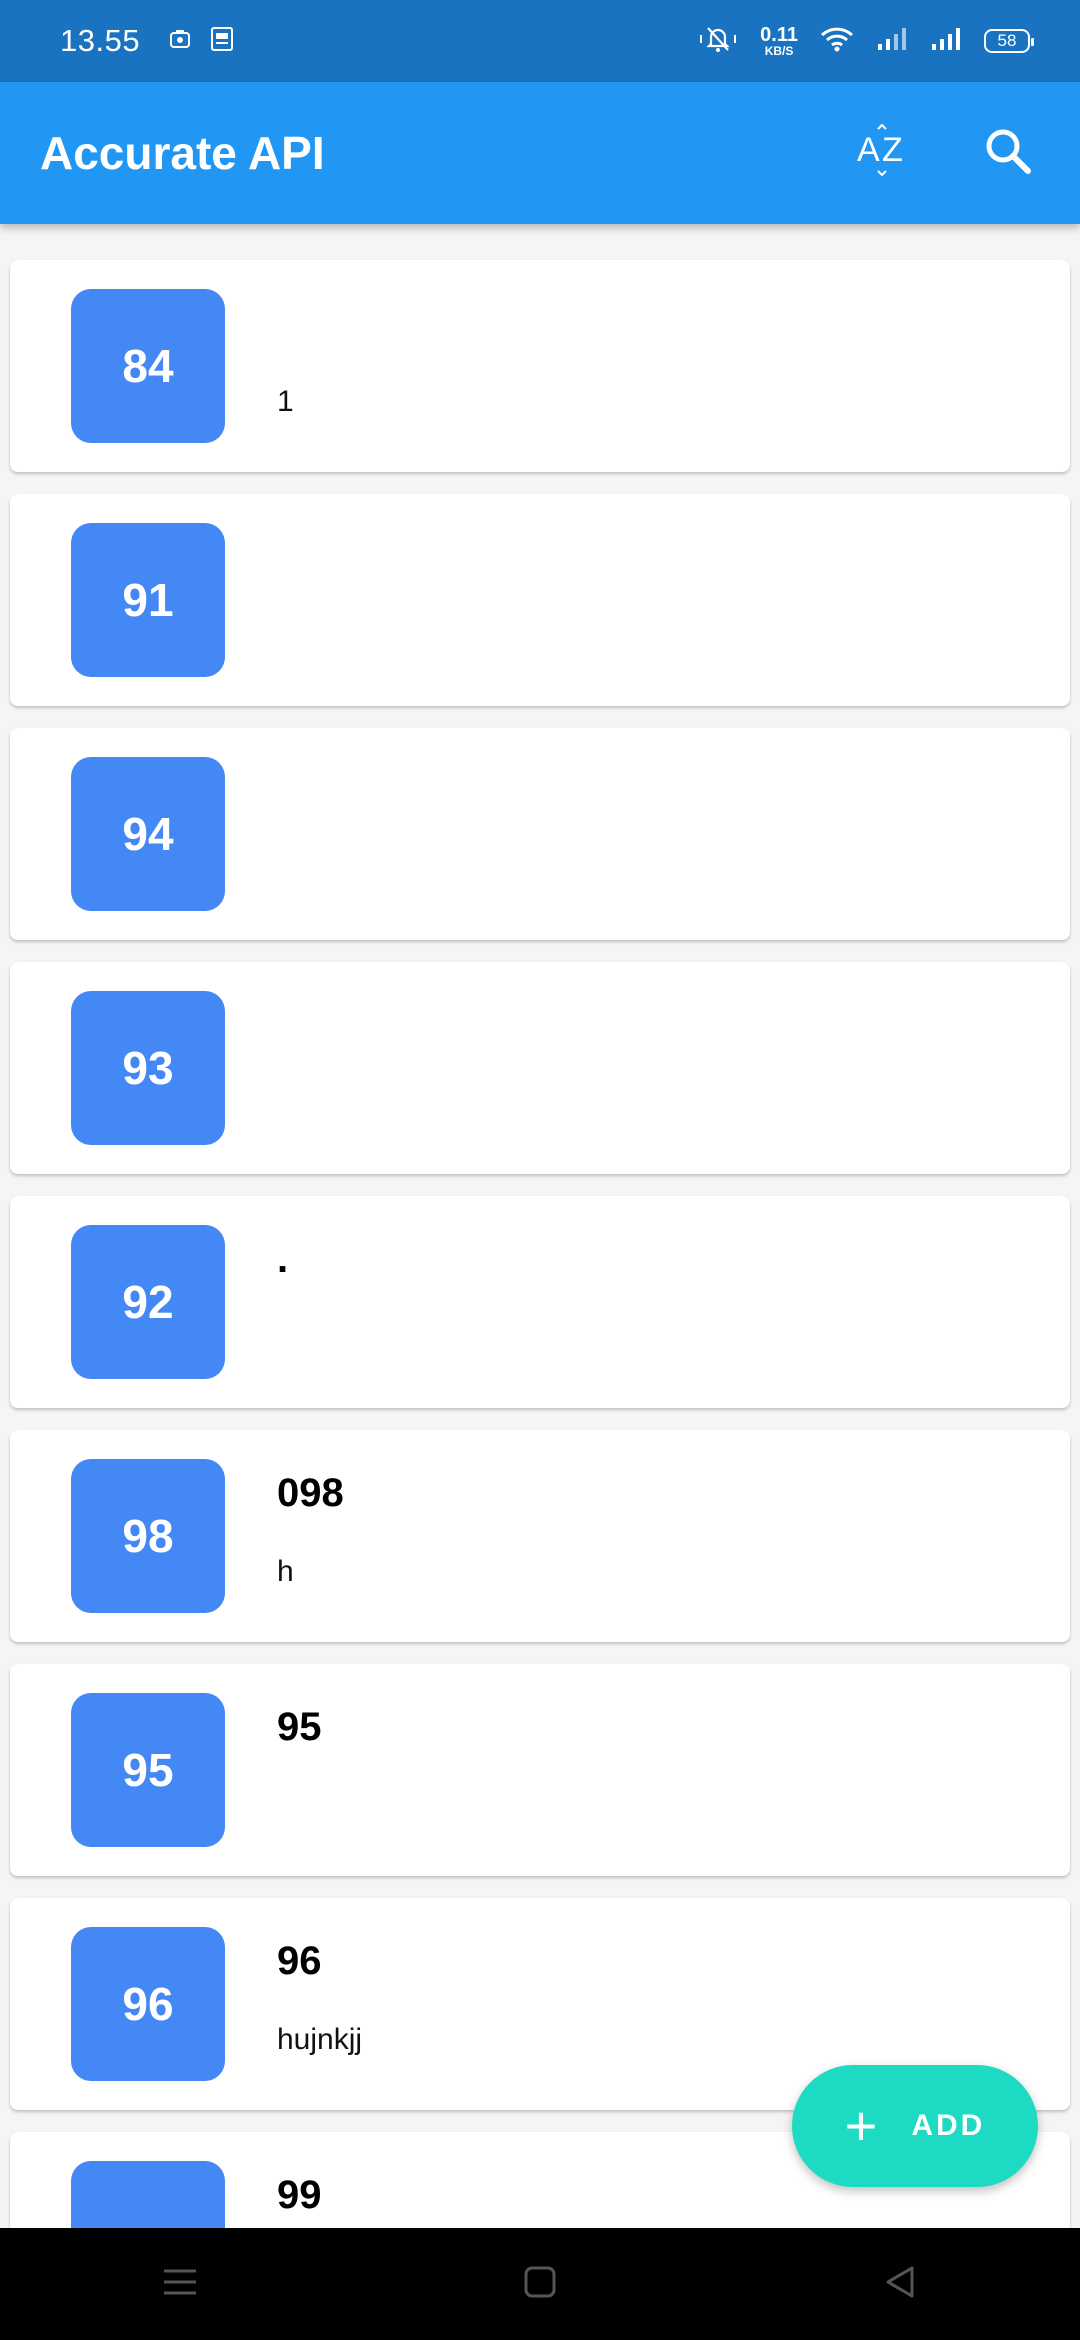  Describe the element at coordinates (285, 401) in the screenshot. I see `item-subtitle: 1` at that location.